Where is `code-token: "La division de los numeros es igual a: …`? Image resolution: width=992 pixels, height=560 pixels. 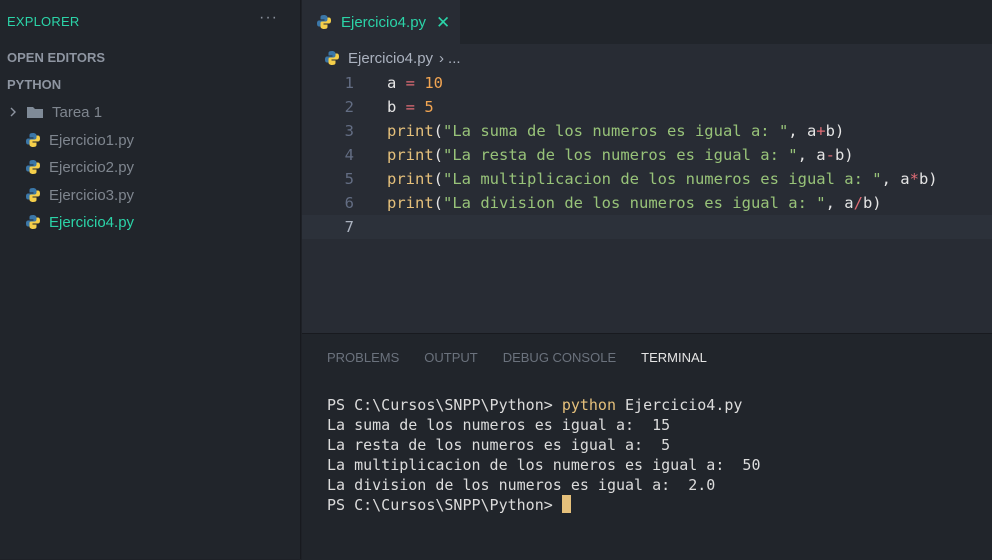 code-token: "La division de los numeros es igual a: … is located at coordinates (634, 203).